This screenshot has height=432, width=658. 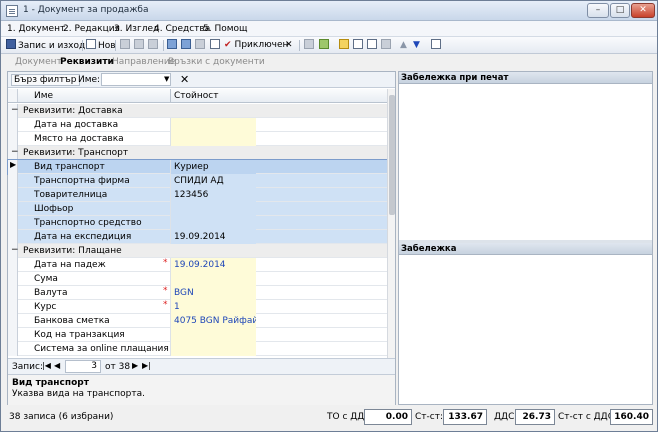 What do you see at coordinates (184, 79) in the screenshot?
I see `clear-filter-icon: ✕` at bounding box center [184, 79].